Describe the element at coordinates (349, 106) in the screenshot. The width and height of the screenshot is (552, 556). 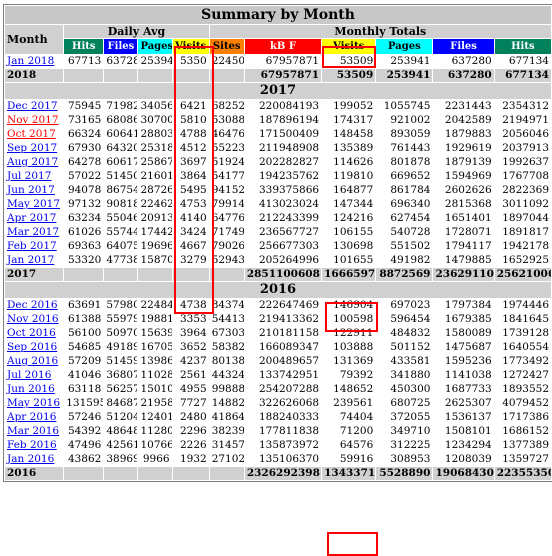
I see `value-cell: 199052` at that location.